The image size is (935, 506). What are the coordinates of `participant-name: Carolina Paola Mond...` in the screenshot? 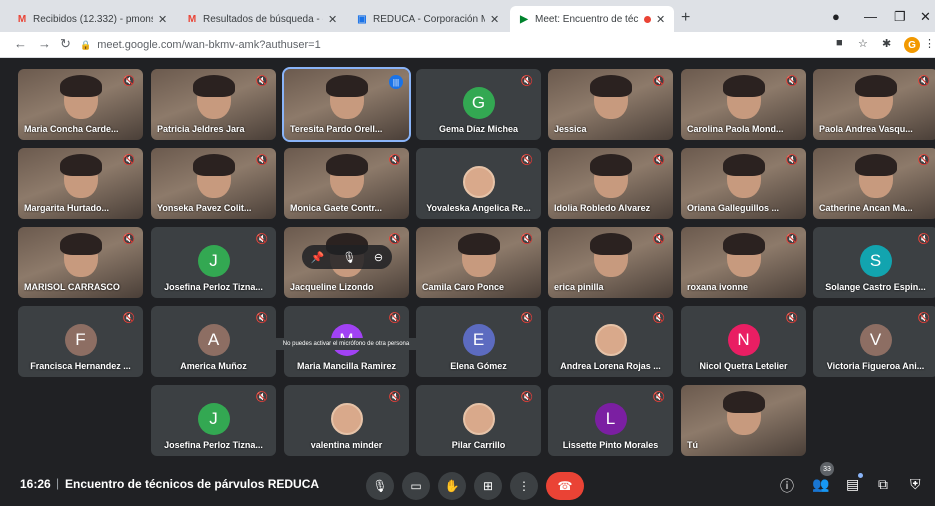 It's located at (735, 129).